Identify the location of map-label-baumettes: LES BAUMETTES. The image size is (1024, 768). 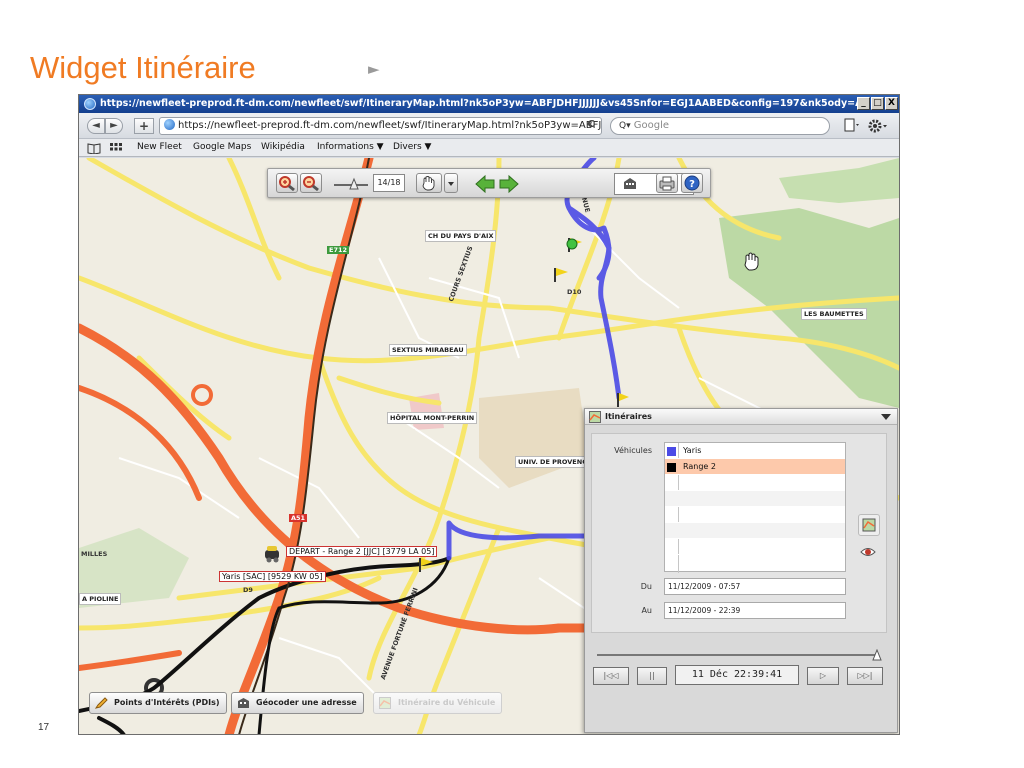
(834, 314).